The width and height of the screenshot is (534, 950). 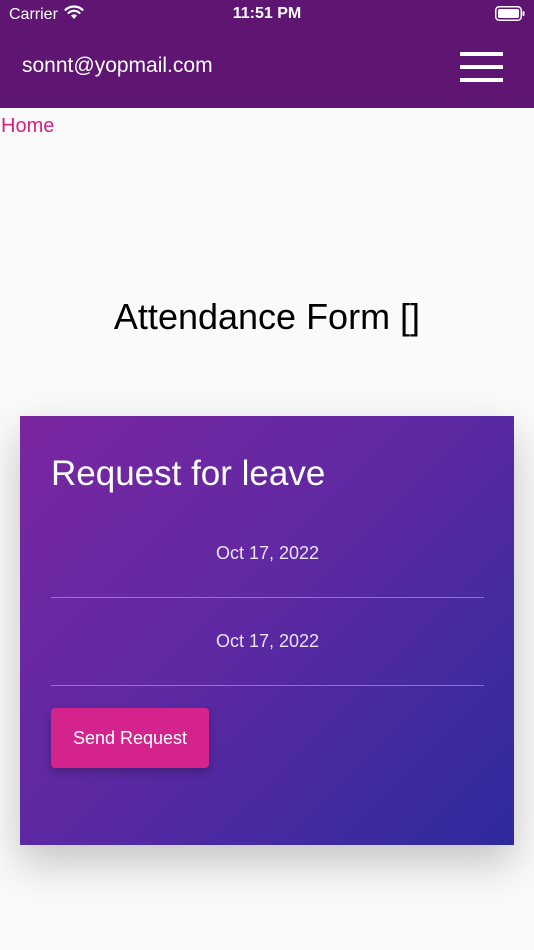 I want to click on user-email: sonnt@yopmail.com, so click(x=117, y=65).